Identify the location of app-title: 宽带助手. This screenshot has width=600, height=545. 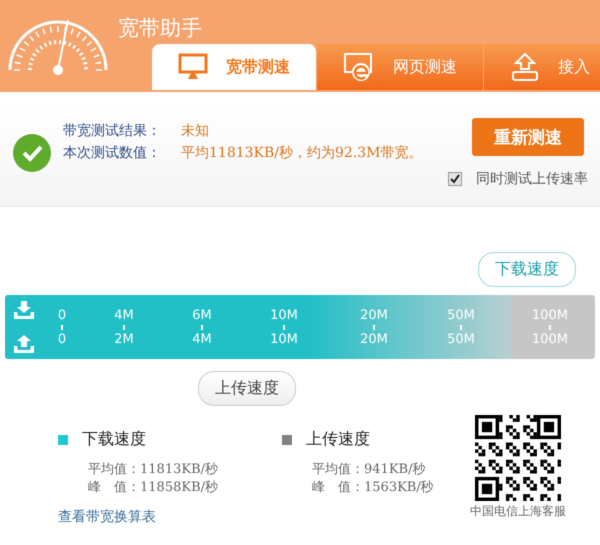
(160, 28).